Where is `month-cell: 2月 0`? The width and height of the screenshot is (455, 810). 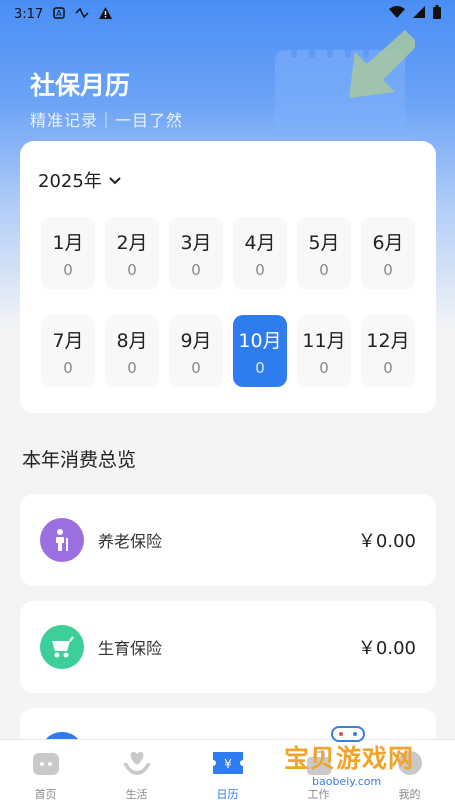 month-cell: 2月 0 is located at coordinates (132, 253).